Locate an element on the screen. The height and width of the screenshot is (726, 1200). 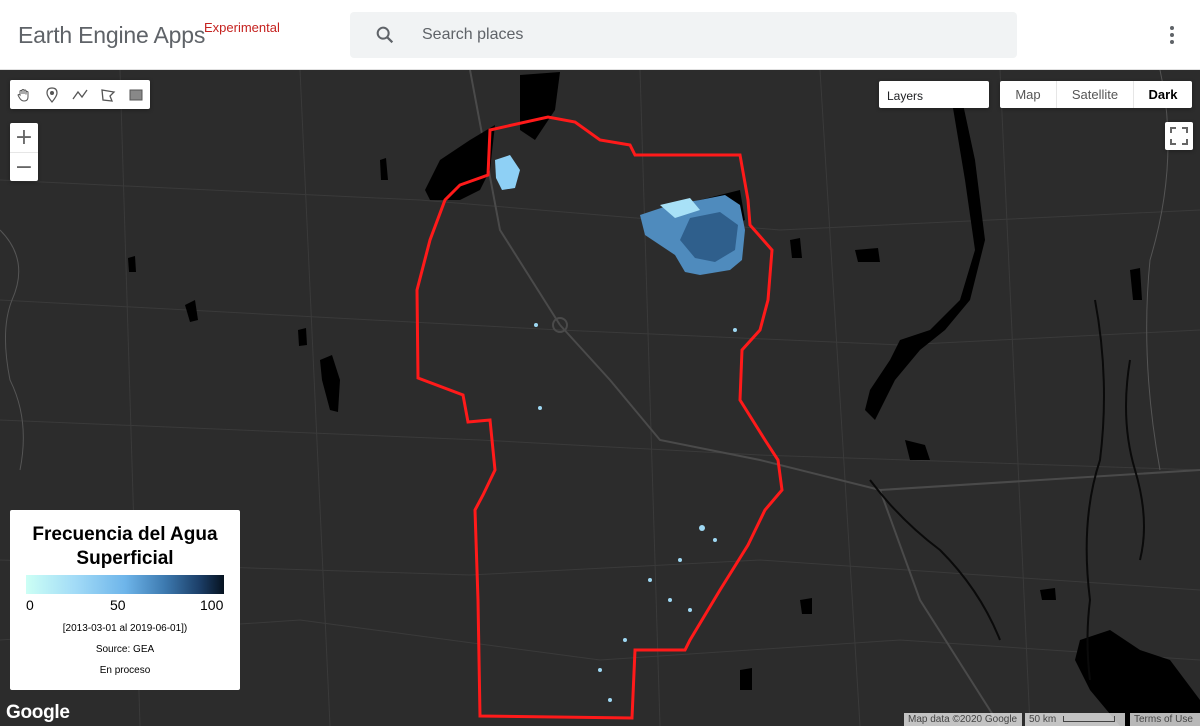
legend-status: En proceso is located at coordinates (125, 670).